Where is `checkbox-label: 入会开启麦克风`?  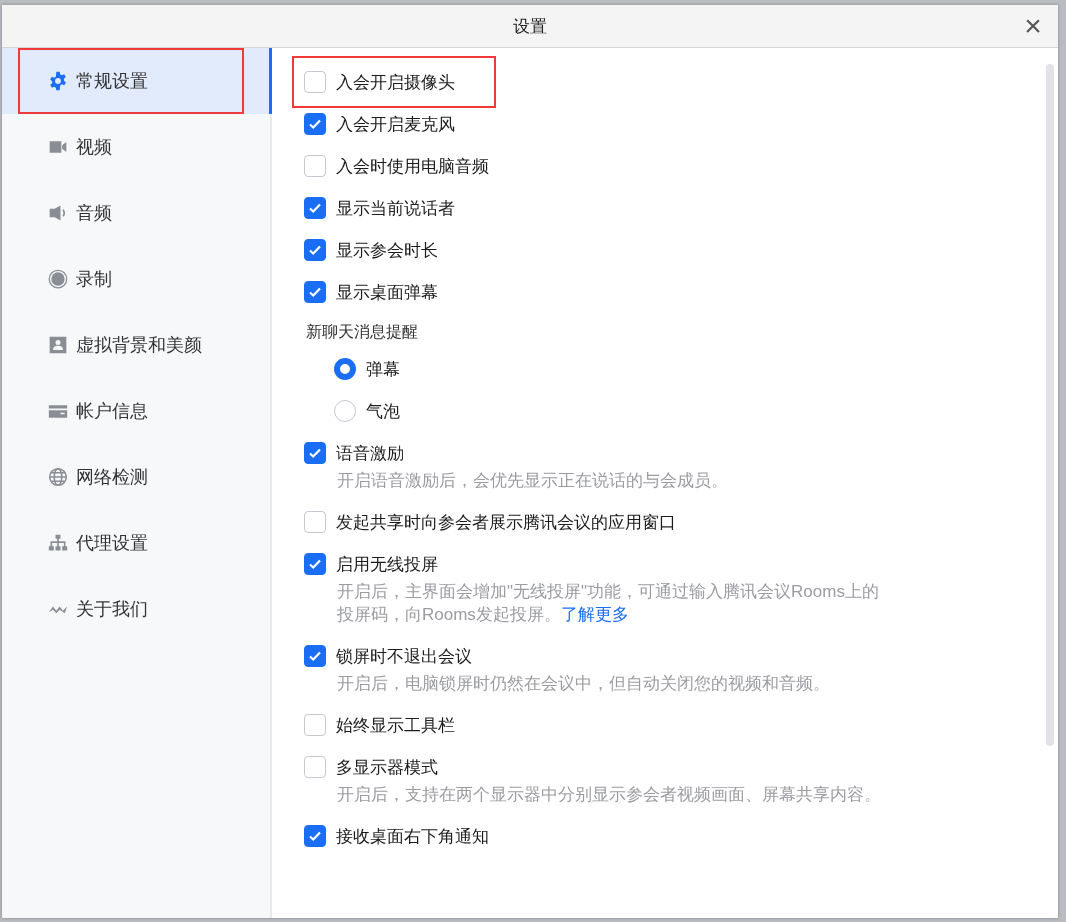
checkbox-label: 入会开启麦克风 is located at coordinates (395, 124).